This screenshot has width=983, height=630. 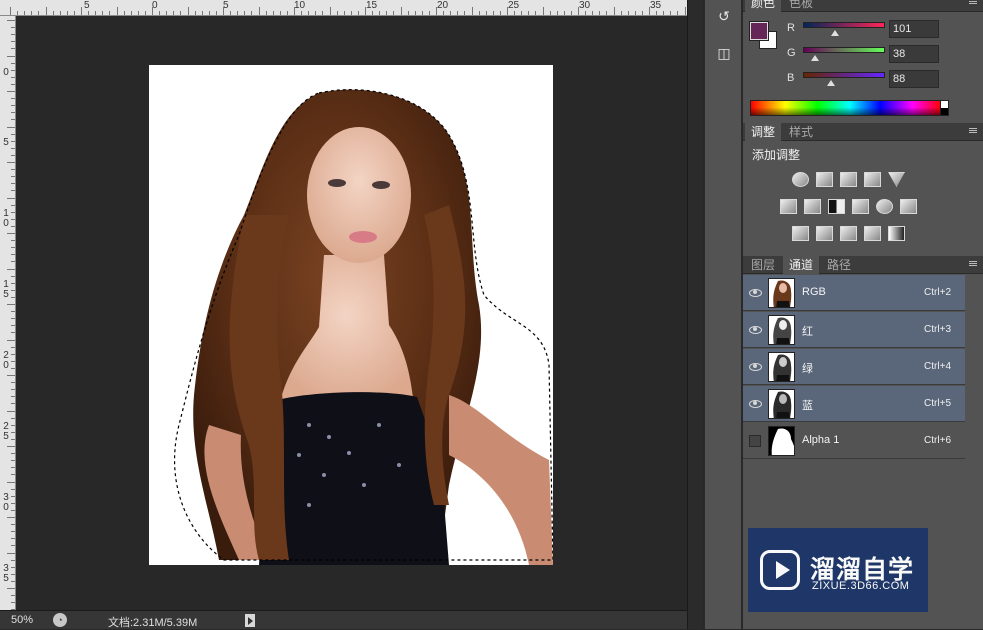 I want to click on black-white-icon, so click(x=836, y=206).